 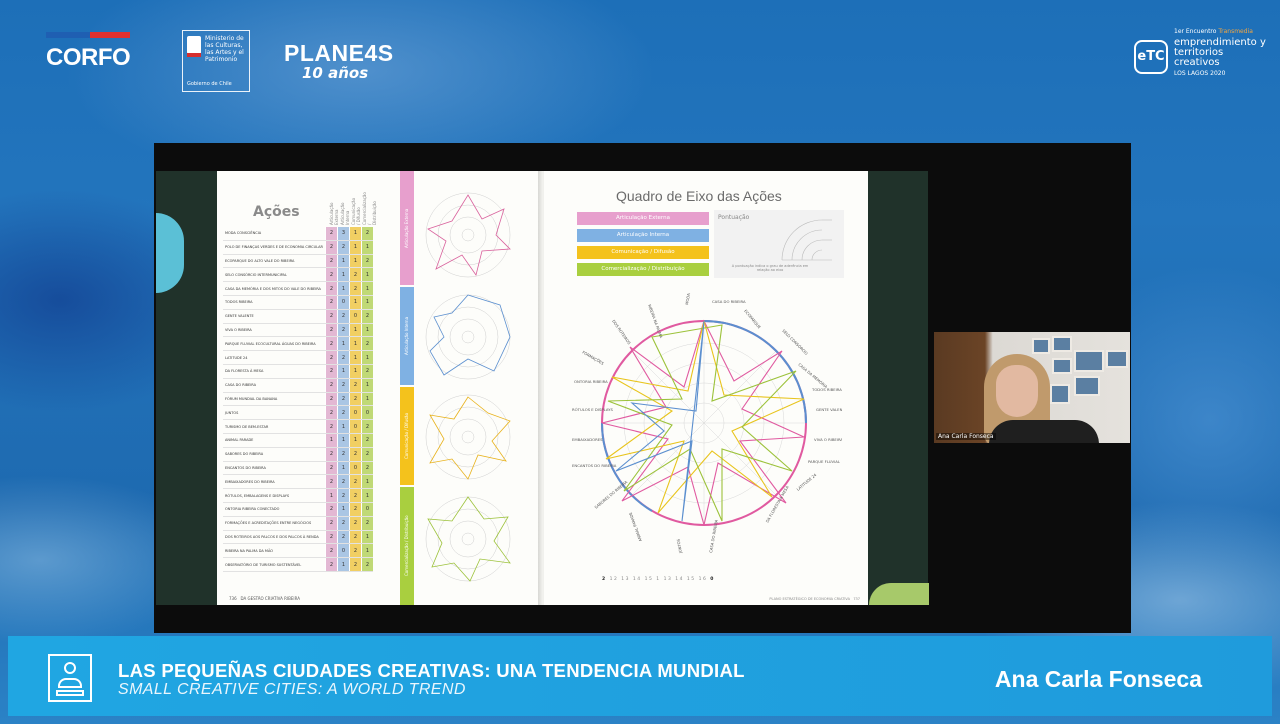 What do you see at coordinates (668, 579) in the screenshot?
I see `scale-value: 13` at bounding box center [668, 579].